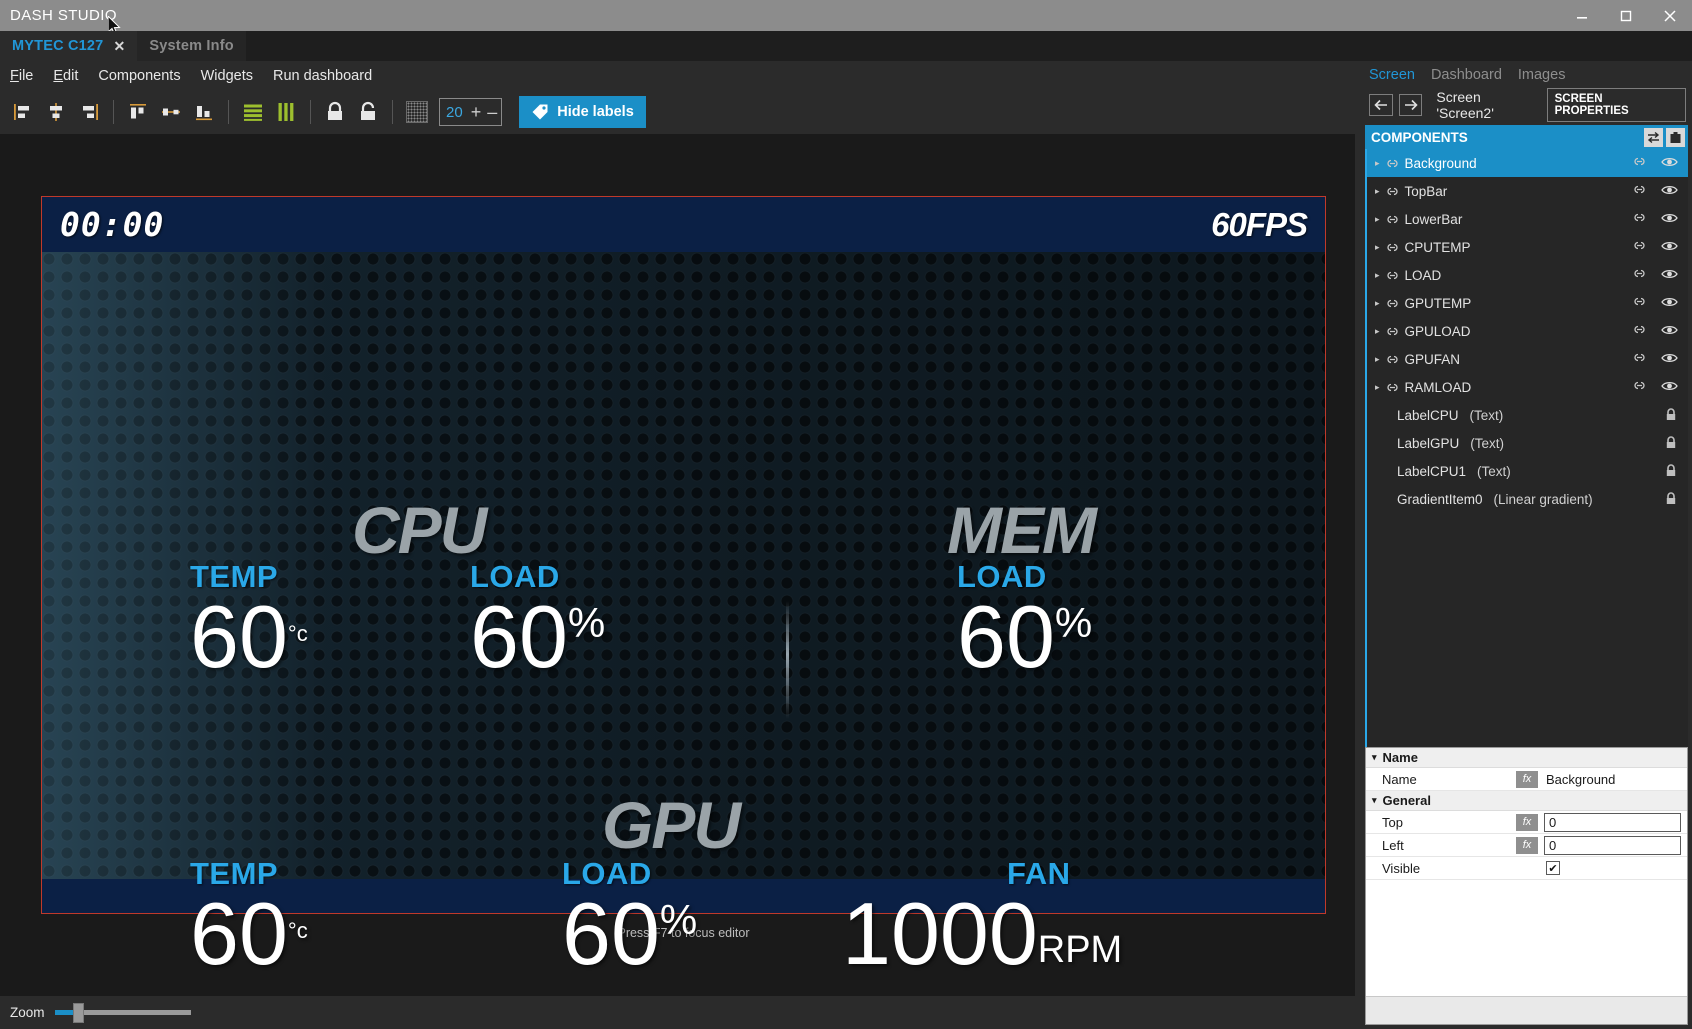  I want to click on tab-screen: Screen, so click(1392, 75).